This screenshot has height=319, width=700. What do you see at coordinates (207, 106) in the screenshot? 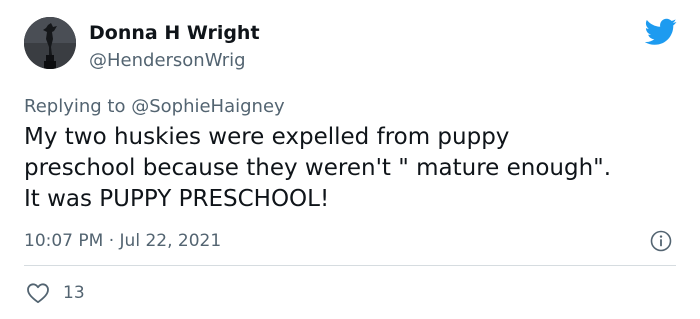
I see `reply-mention-link: @SophieHaigney` at bounding box center [207, 106].